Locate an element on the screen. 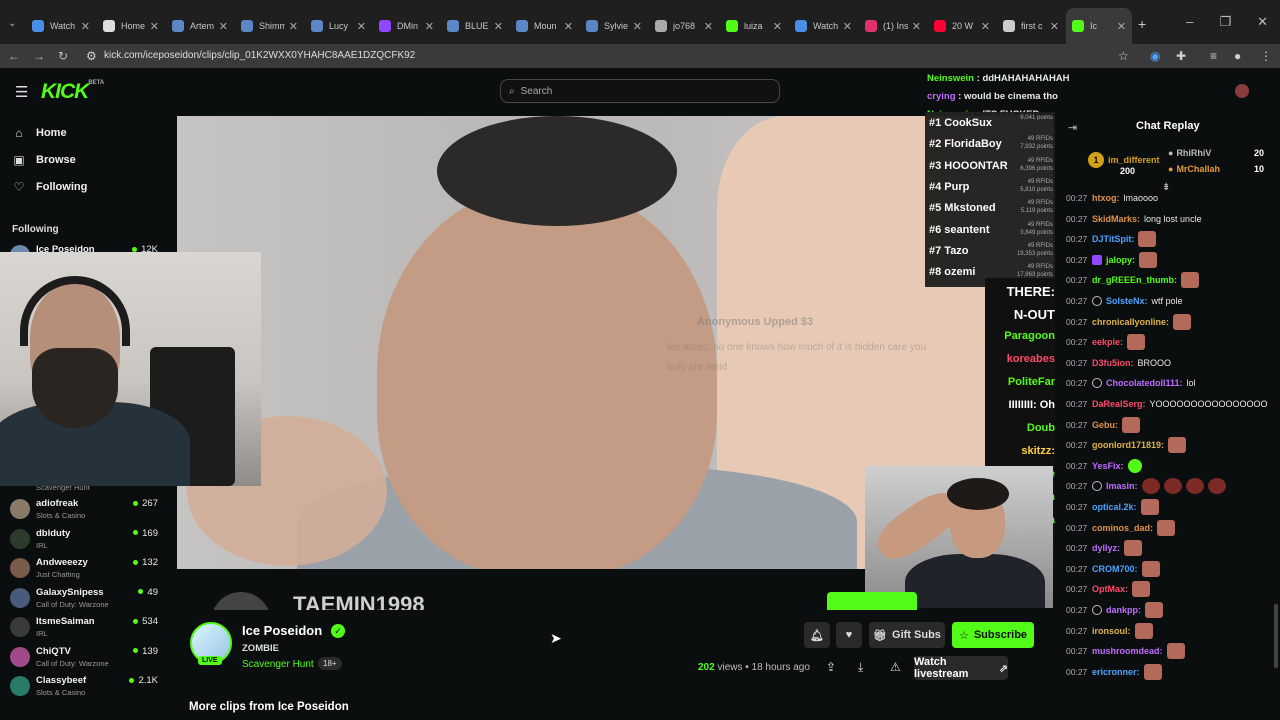  forward-icon: → is located at coordinates (39, 56).